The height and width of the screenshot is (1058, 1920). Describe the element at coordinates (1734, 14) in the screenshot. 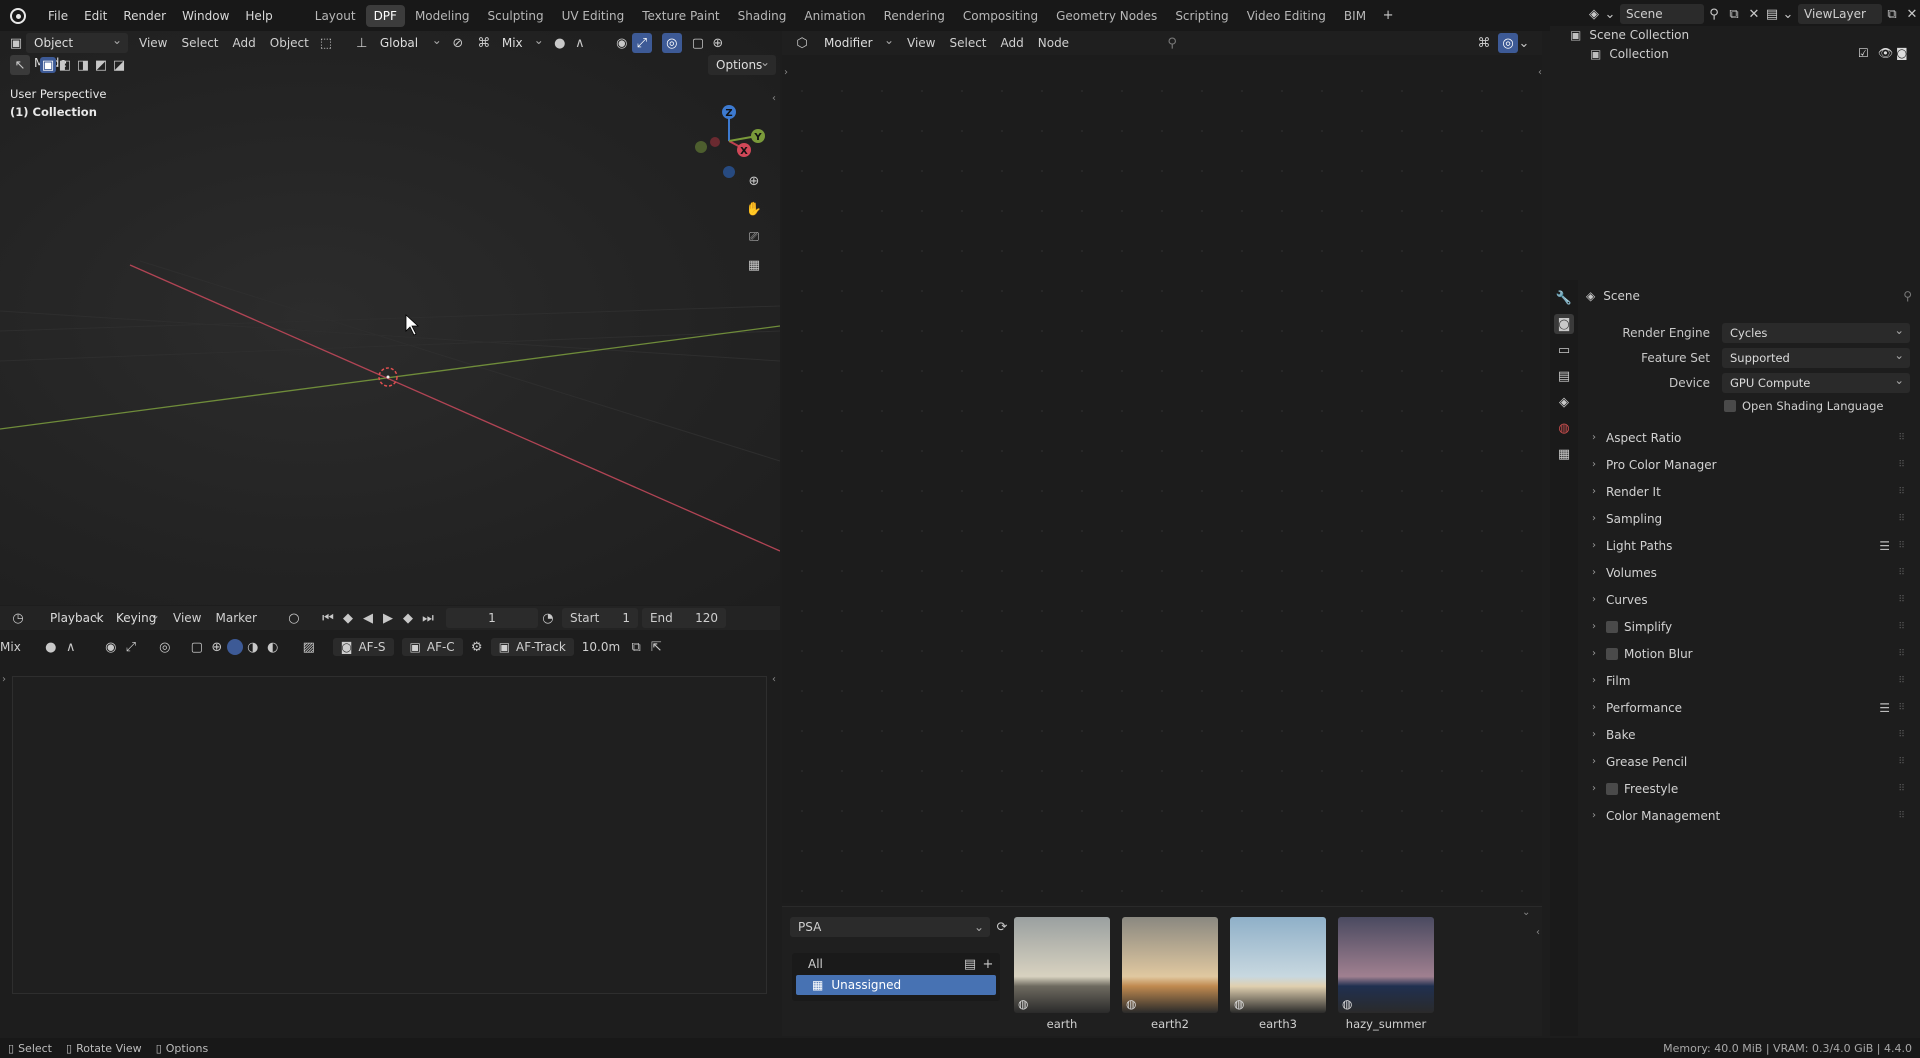

I see `new-scene-icon: ⧉` at that location.